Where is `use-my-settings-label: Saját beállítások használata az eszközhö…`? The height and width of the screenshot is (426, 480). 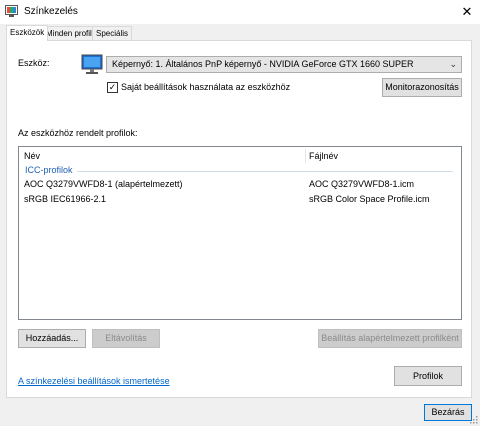 use-my-settings-label: Saját beállítások használata az eszközhö… is located at coordinates (206, 87).